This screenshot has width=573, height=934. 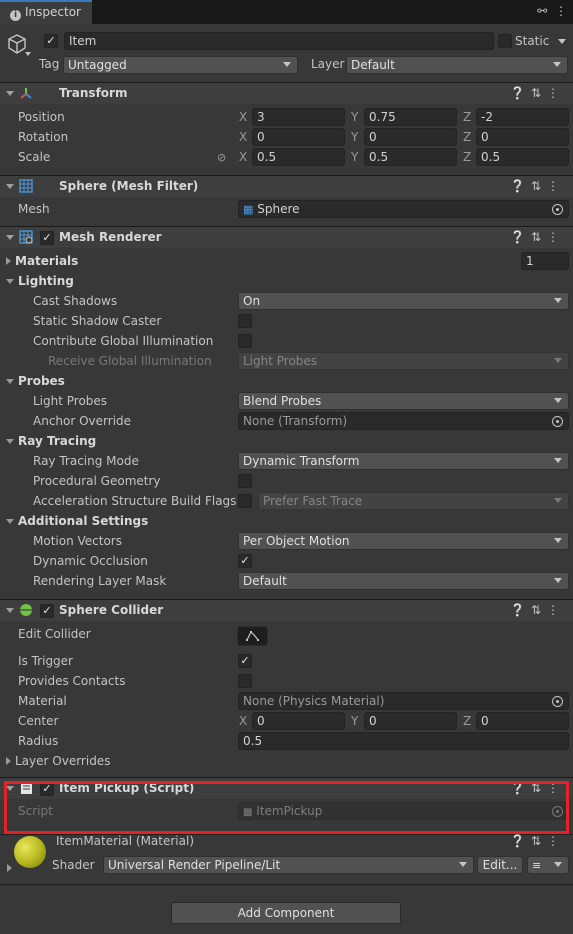 What do you see at coordinates (561, 11) in the screenshot?
I see `menu-dots-icon: ⋮` at bounding box center [561, 11].